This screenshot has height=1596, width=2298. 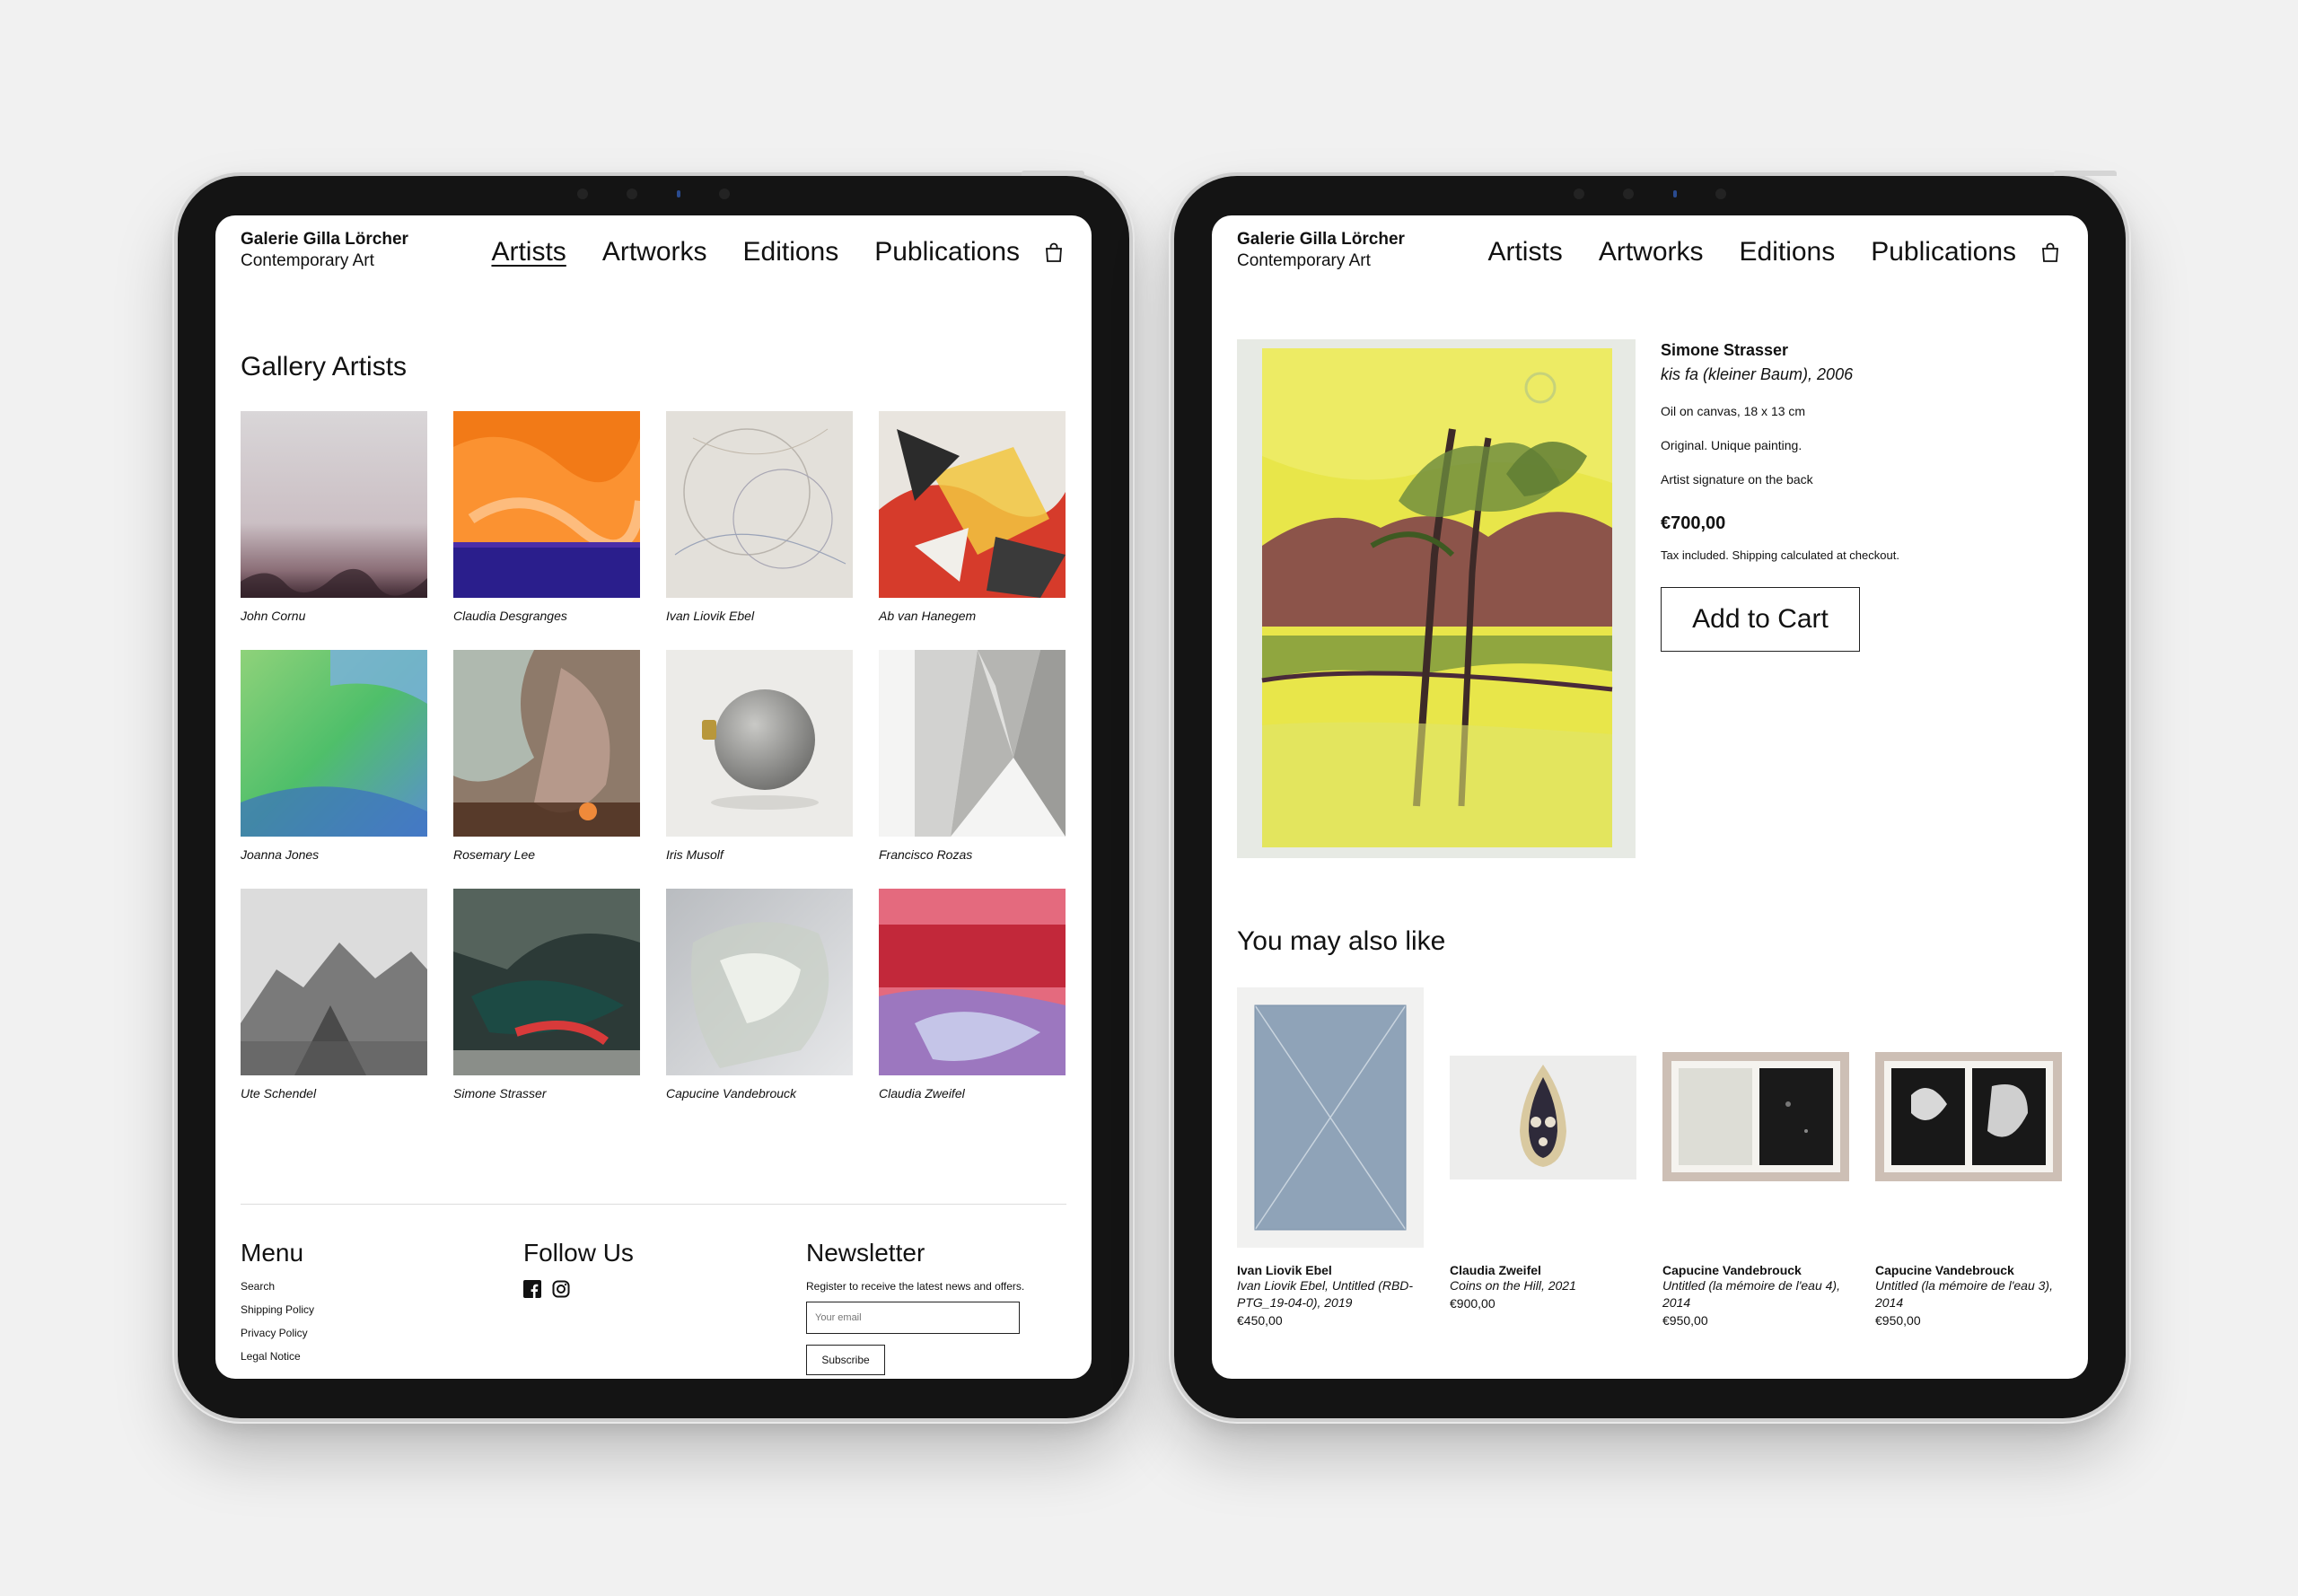 What do you see at coordinates (334, 854) in the screenshot?
I see `artist-name: Joanna Jones` at bounding box center [334, 854].